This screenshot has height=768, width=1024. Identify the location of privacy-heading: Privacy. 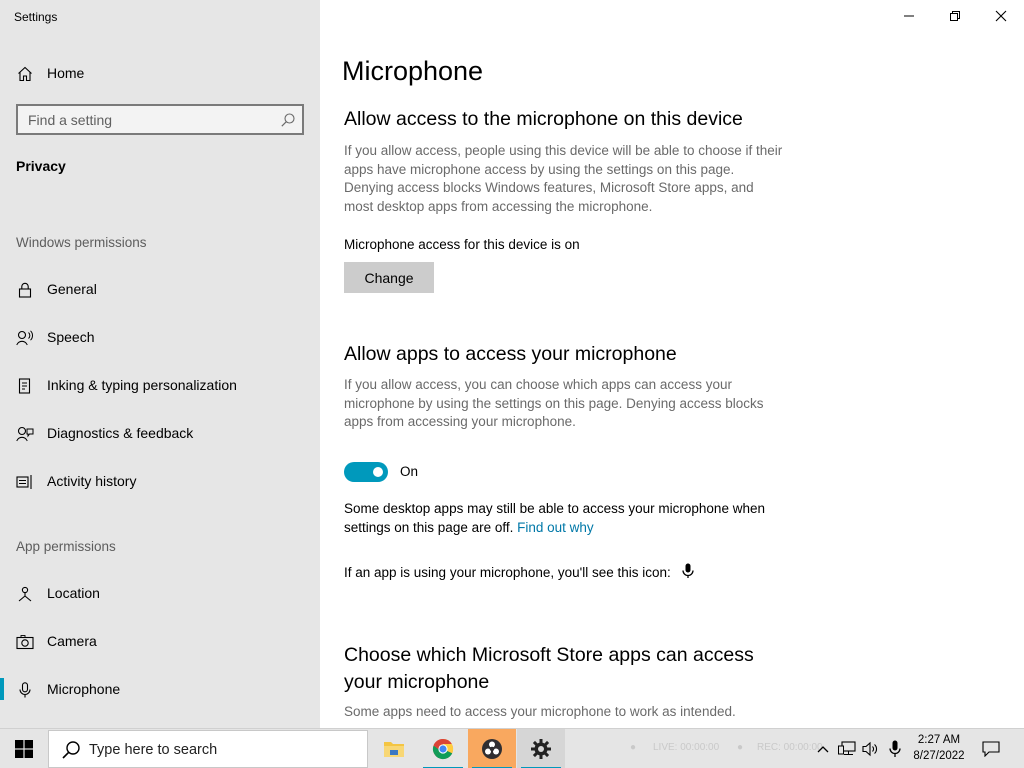
(41, 166).